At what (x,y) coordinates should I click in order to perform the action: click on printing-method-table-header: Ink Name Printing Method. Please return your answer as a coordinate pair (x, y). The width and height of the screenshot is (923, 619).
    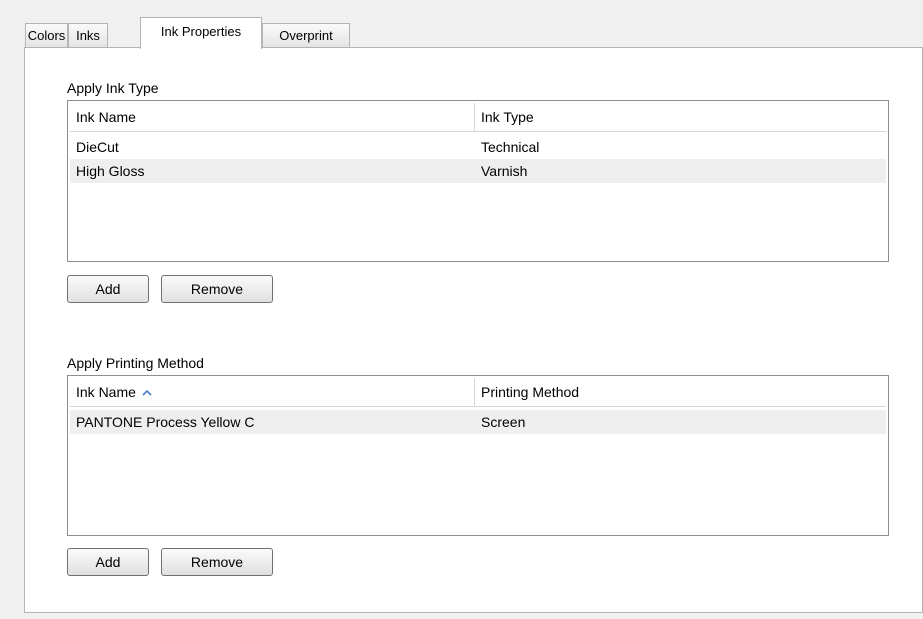
    Looking at the image, I should click on (478, 392).